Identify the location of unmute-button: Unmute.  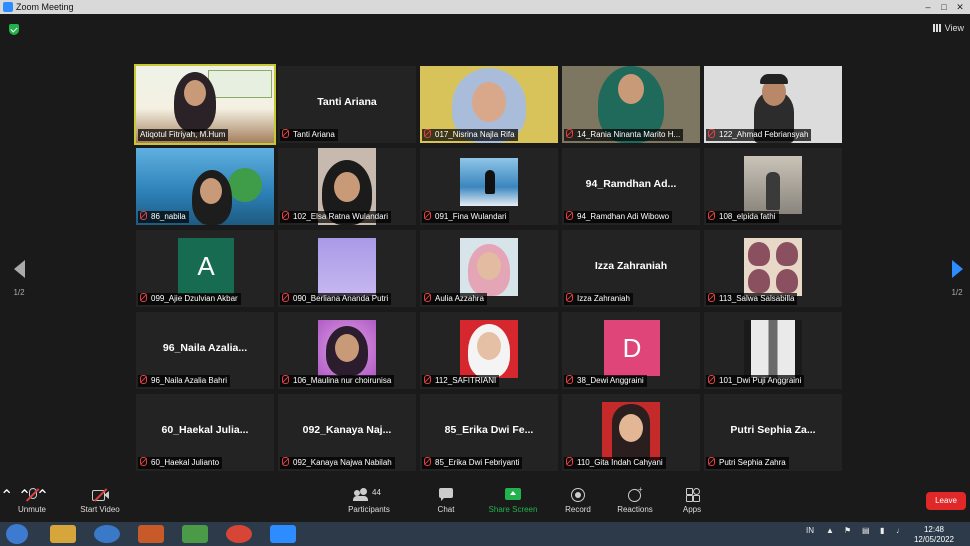
(32, 501).